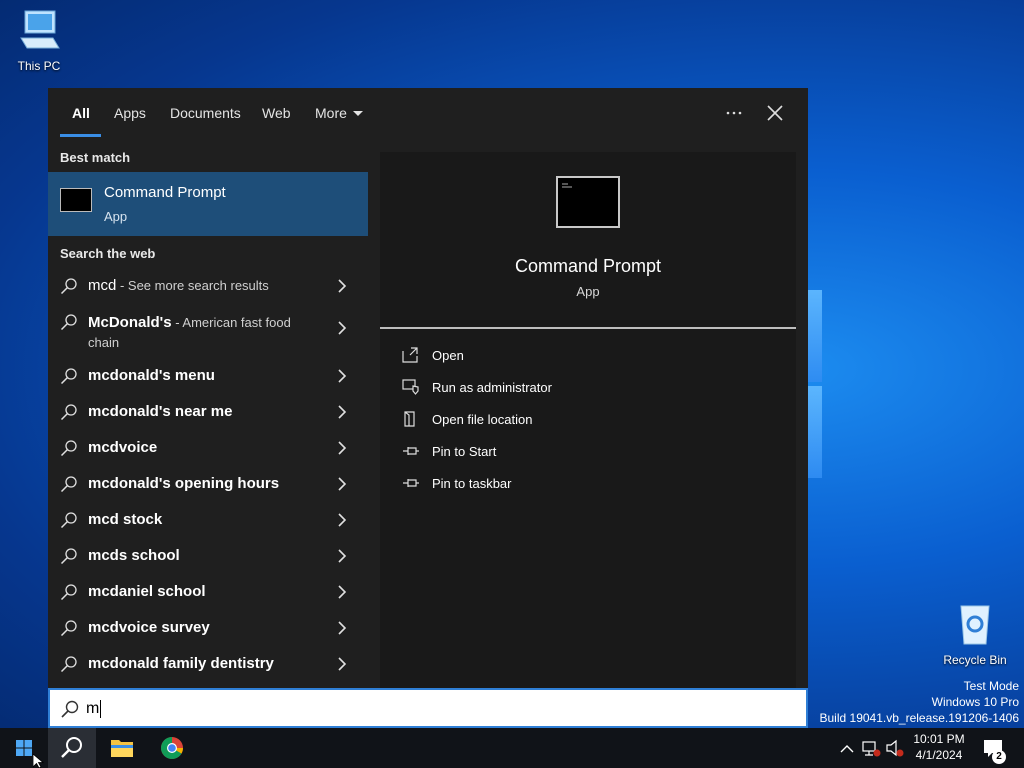  I want to click on network-icon, so click(871, 749).